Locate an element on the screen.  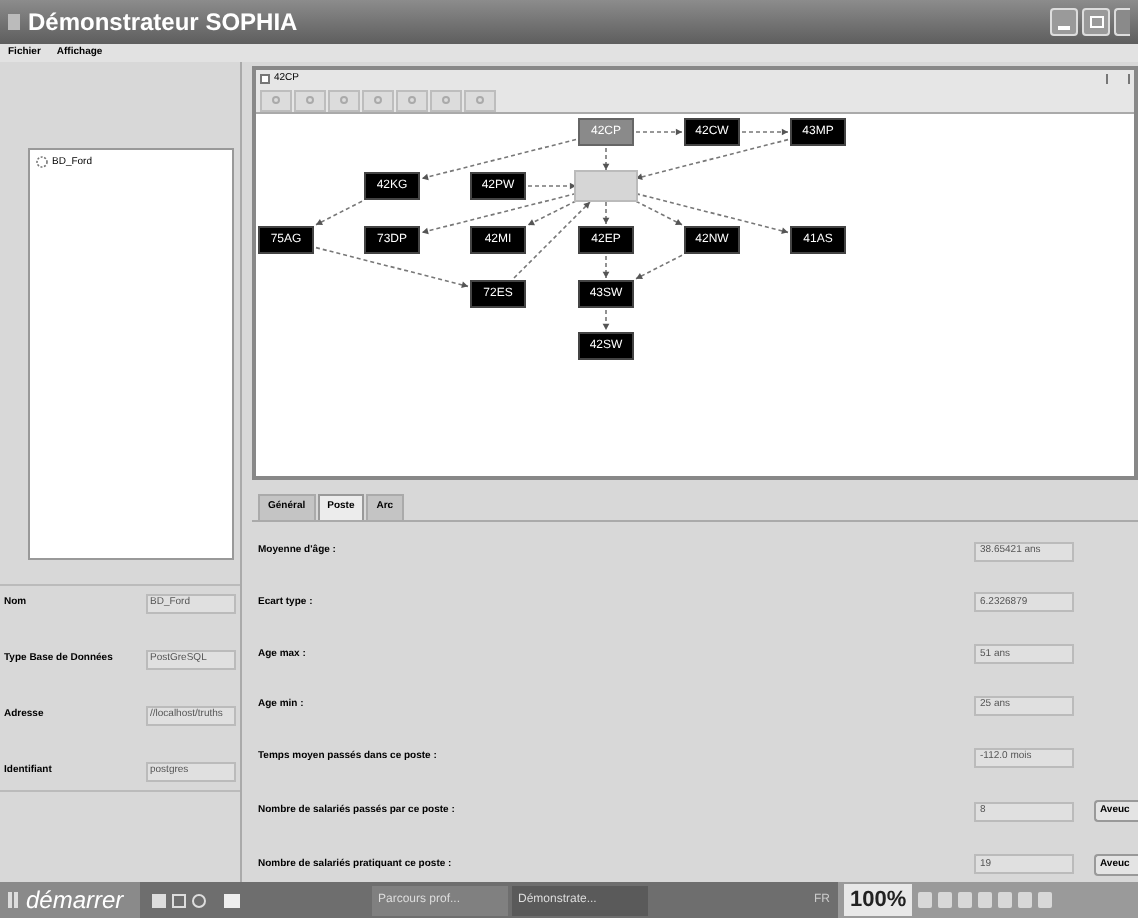
close-icon is located at coordinates (1122, 22).